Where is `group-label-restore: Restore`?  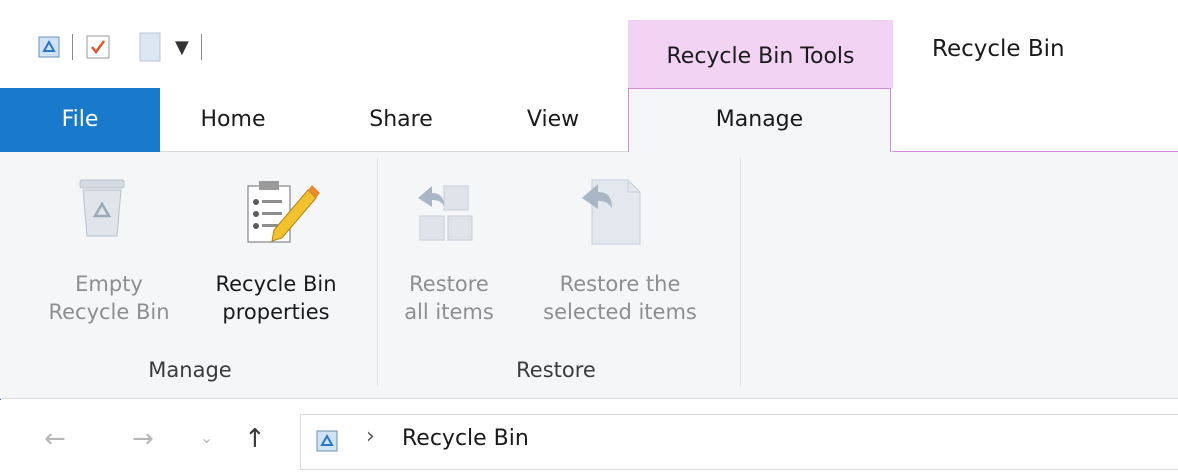 group-label-restore: Restore is located at coordinates (556, 370).